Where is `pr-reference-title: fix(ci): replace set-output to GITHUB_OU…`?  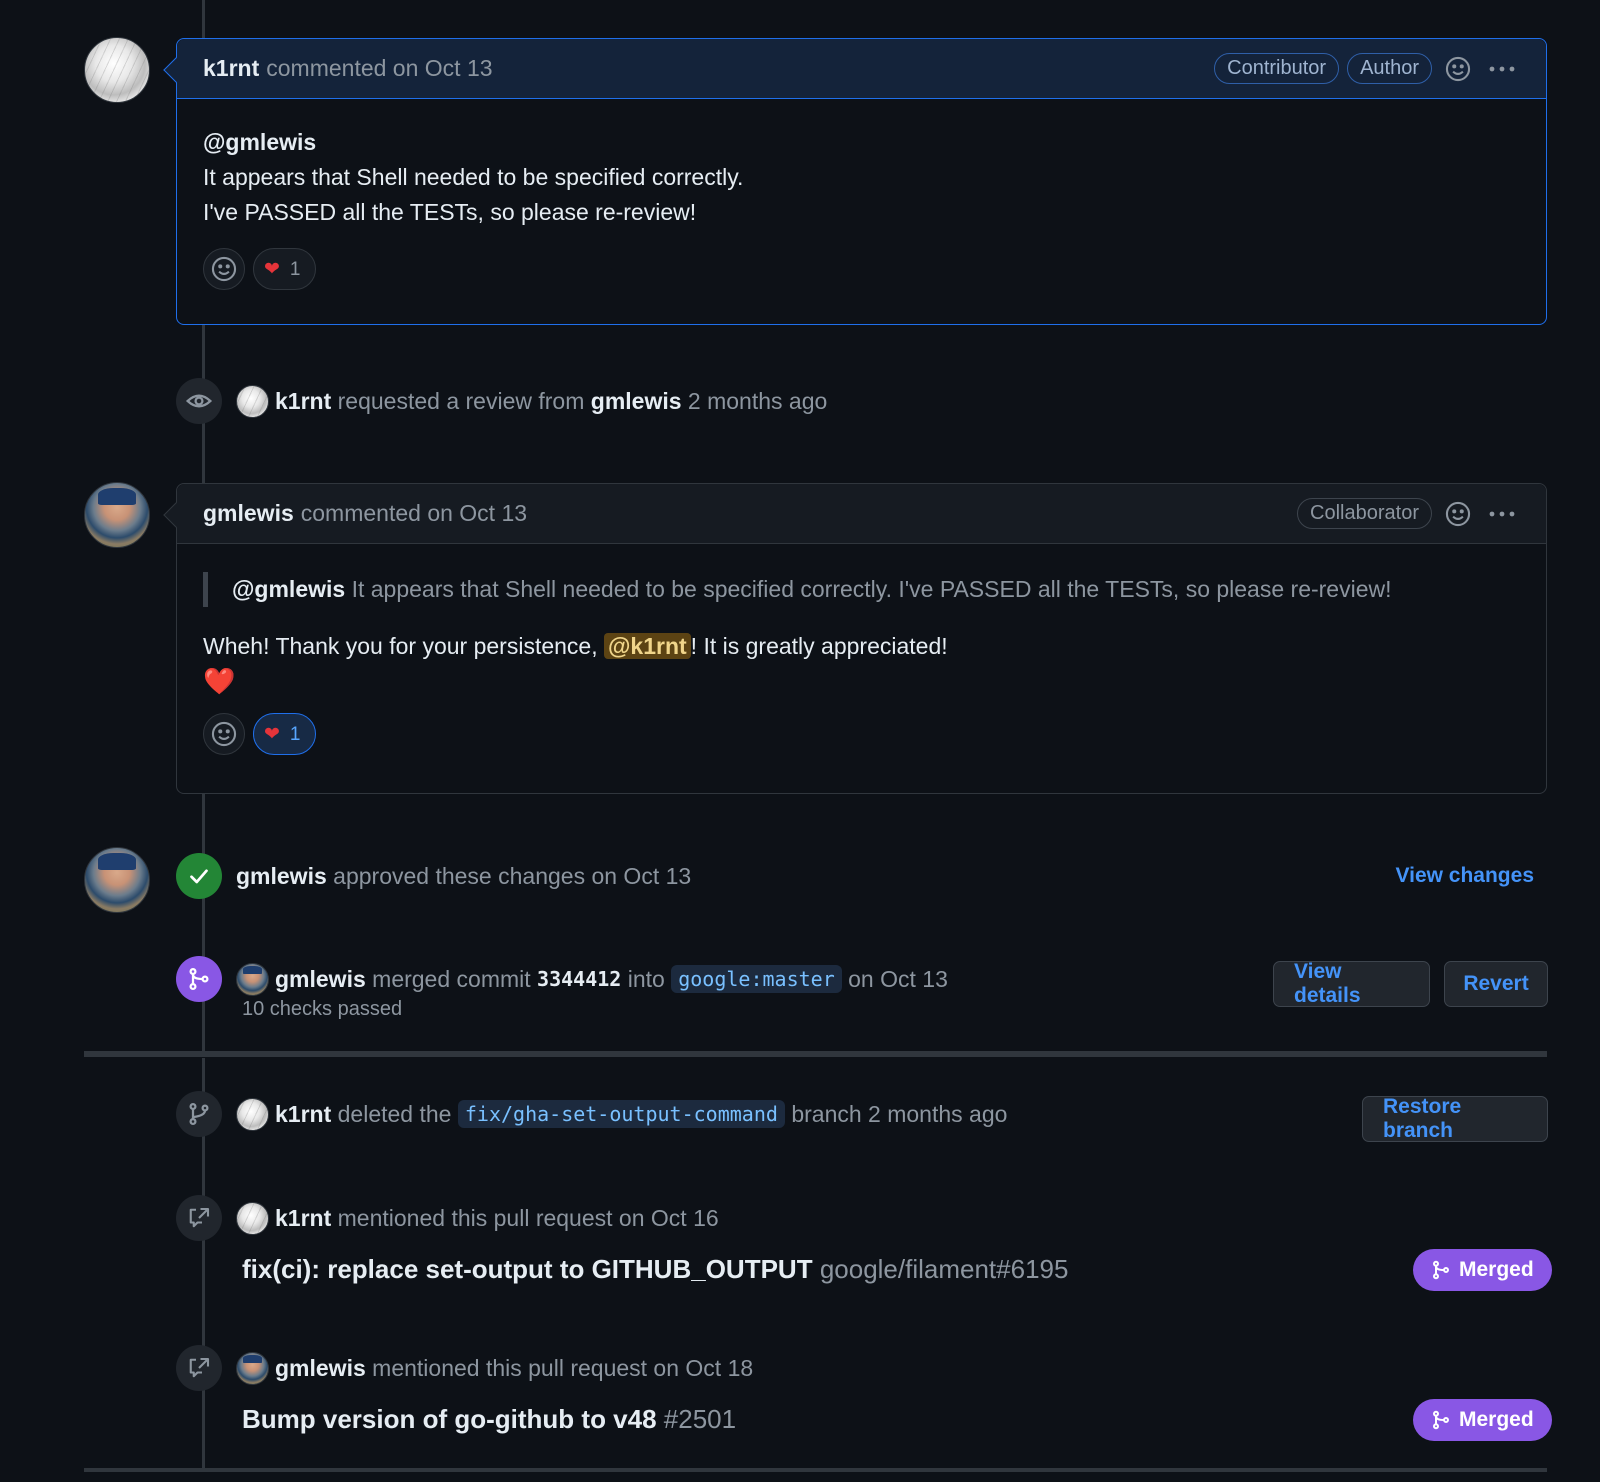 pr-reference-title: fix(ci): replace set-output to GITHUB_OU… is located at coordinates (655, 1269).